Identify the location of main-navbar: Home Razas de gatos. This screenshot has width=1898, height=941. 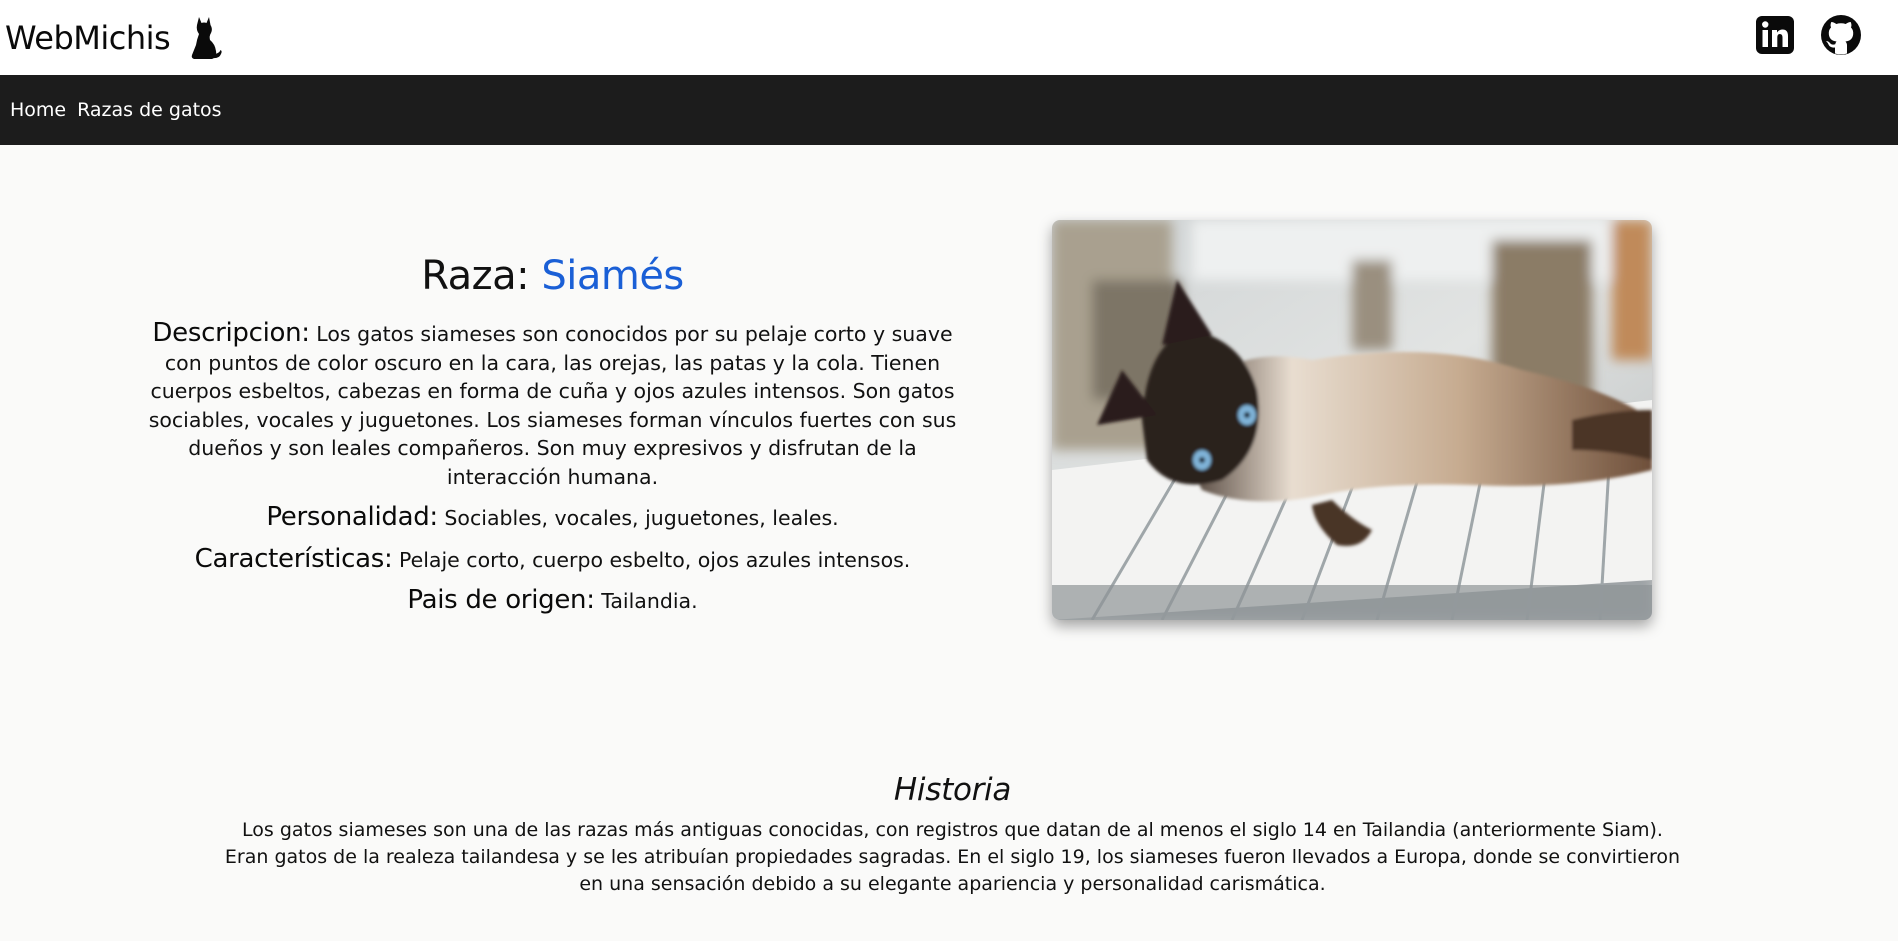
(949, 110).